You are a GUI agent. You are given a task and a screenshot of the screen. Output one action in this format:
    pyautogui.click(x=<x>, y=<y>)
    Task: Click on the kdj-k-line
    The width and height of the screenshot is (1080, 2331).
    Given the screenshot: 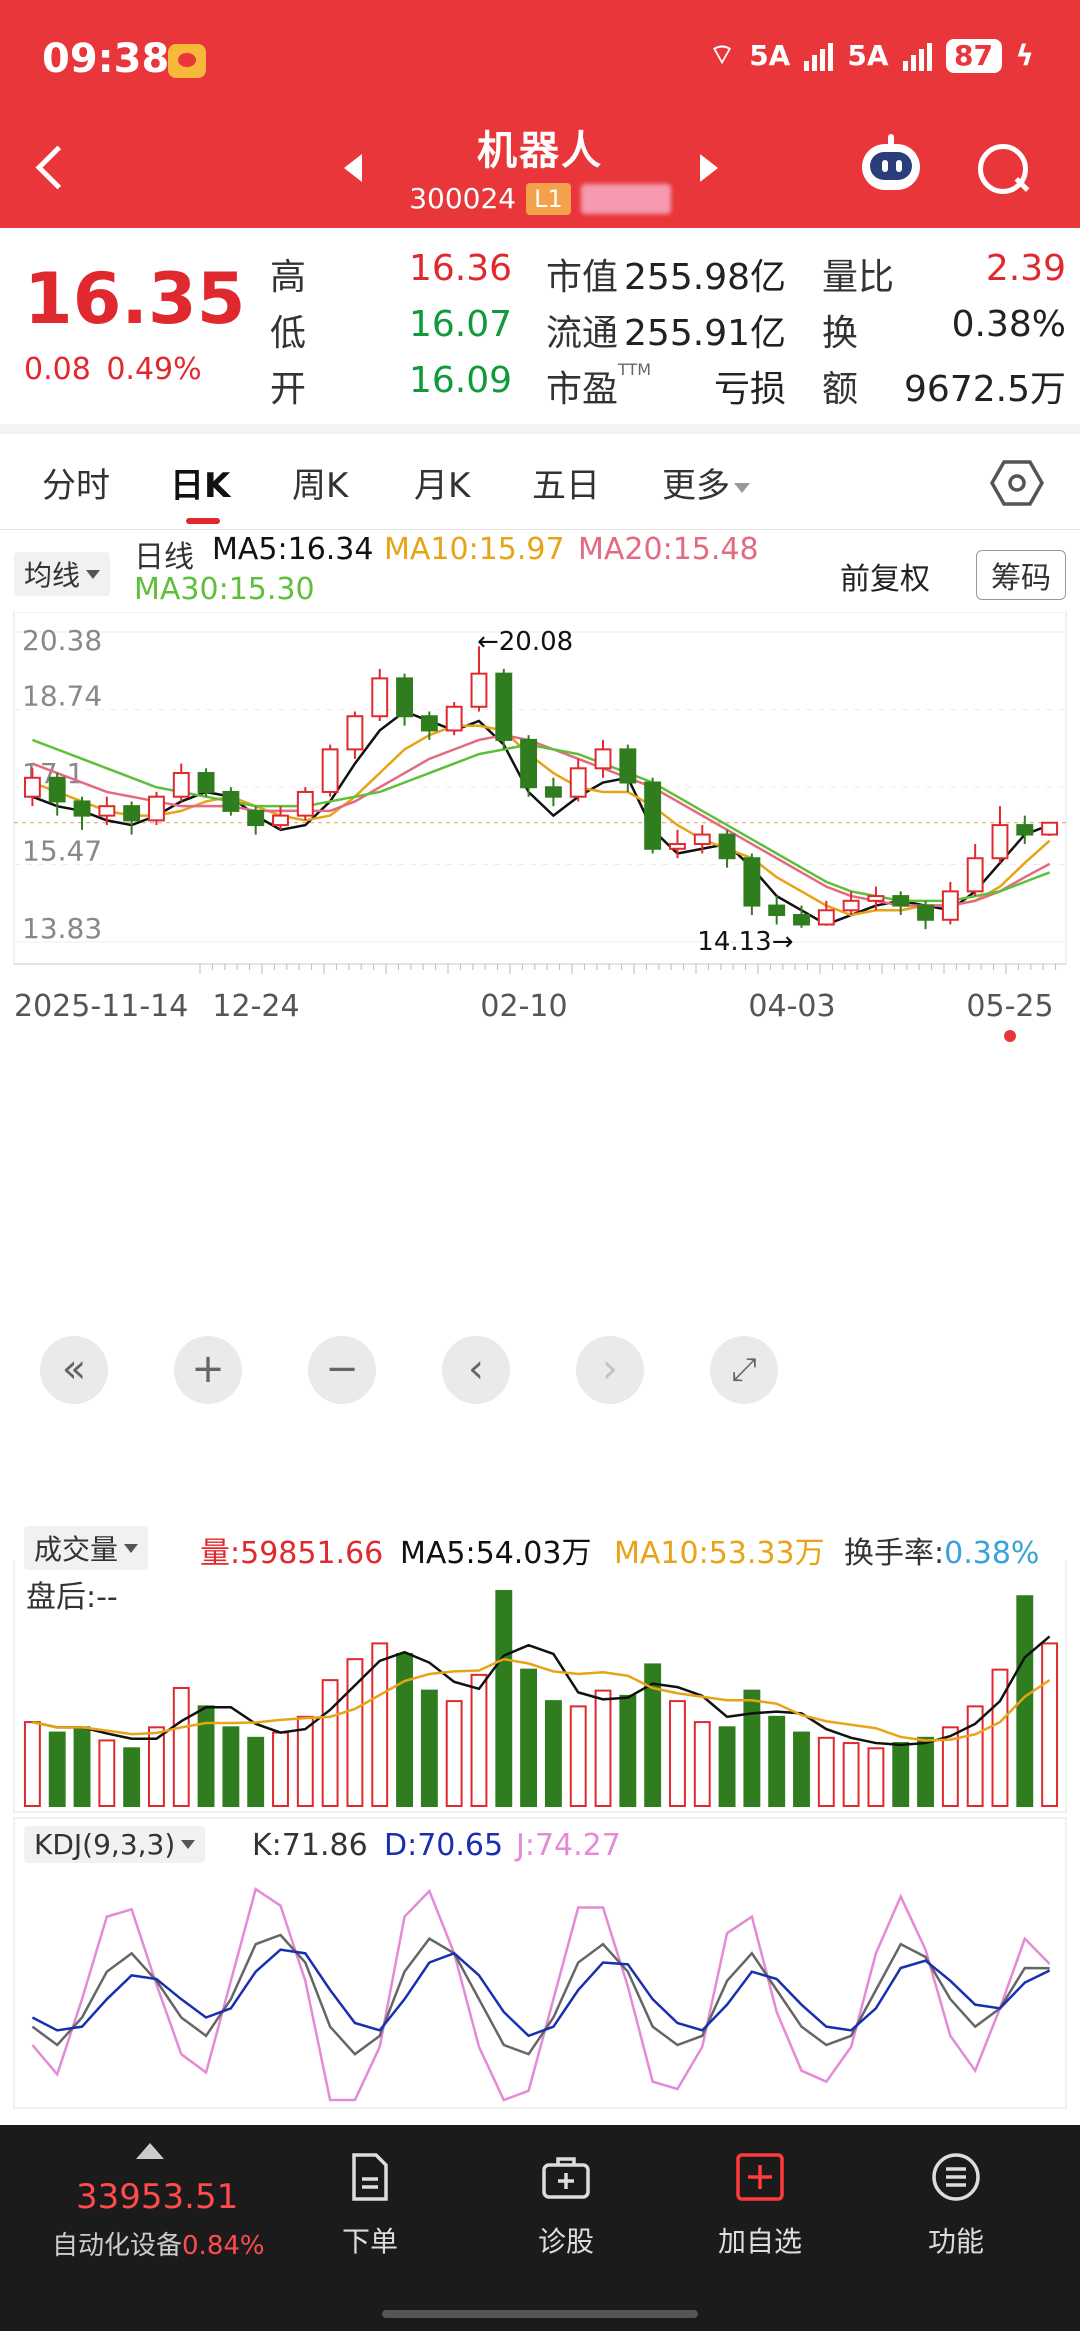 What is the action you would take?
    pyautogui.click(x=540, y=1994)
    